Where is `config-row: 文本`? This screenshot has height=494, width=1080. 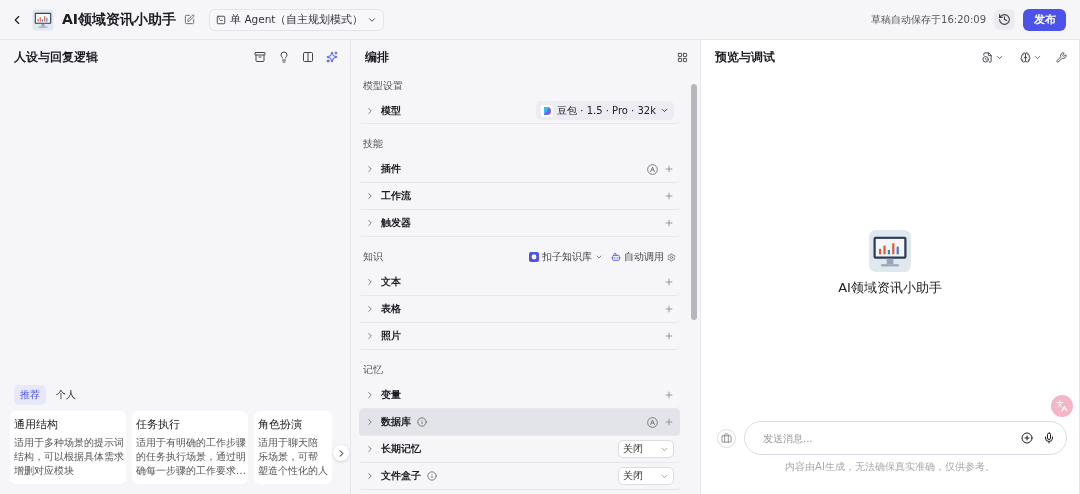
config-row: 文本 is located at coordinates (519, 282).